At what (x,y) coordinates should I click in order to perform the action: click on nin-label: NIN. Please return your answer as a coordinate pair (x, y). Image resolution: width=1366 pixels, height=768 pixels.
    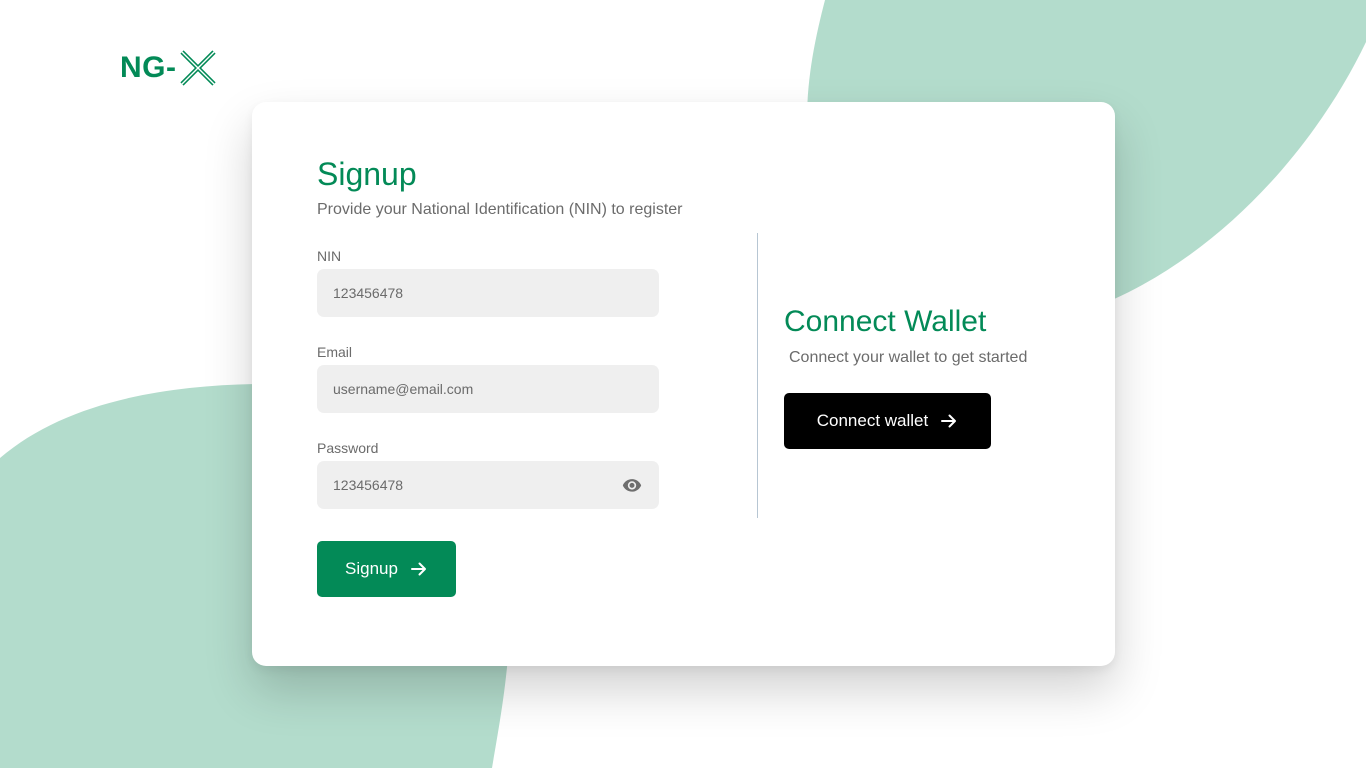
    Looking at the image, I should click on (329, 256).